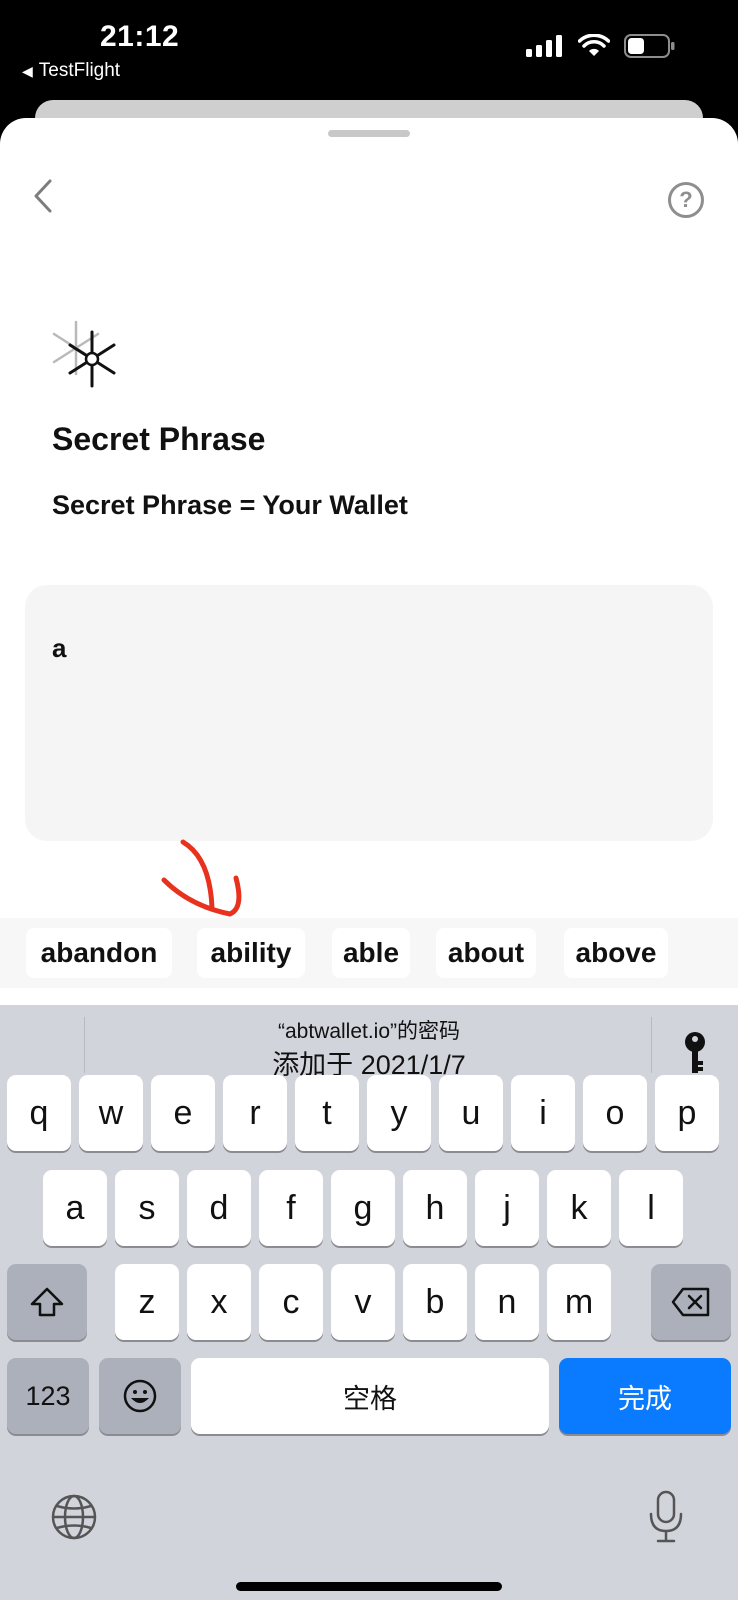  I want to click on done-key: 完成, so click(645, 1396).